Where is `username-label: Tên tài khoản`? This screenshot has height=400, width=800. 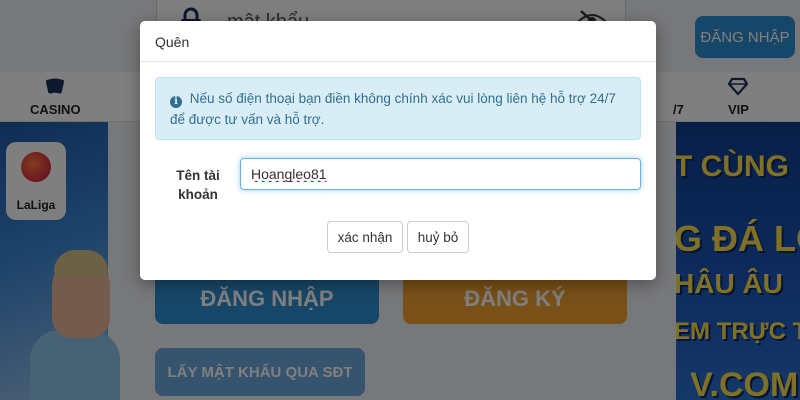
username-label: Tên tài khoản is located at coordinates (198, 185).